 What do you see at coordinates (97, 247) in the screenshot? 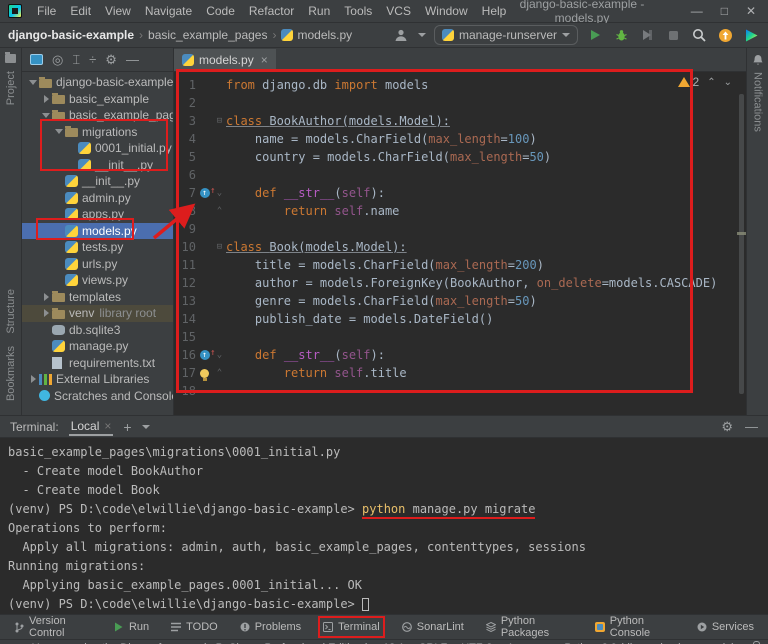
I see `tree-item-tests-py: tests.py` at bounding box center [97, 247].